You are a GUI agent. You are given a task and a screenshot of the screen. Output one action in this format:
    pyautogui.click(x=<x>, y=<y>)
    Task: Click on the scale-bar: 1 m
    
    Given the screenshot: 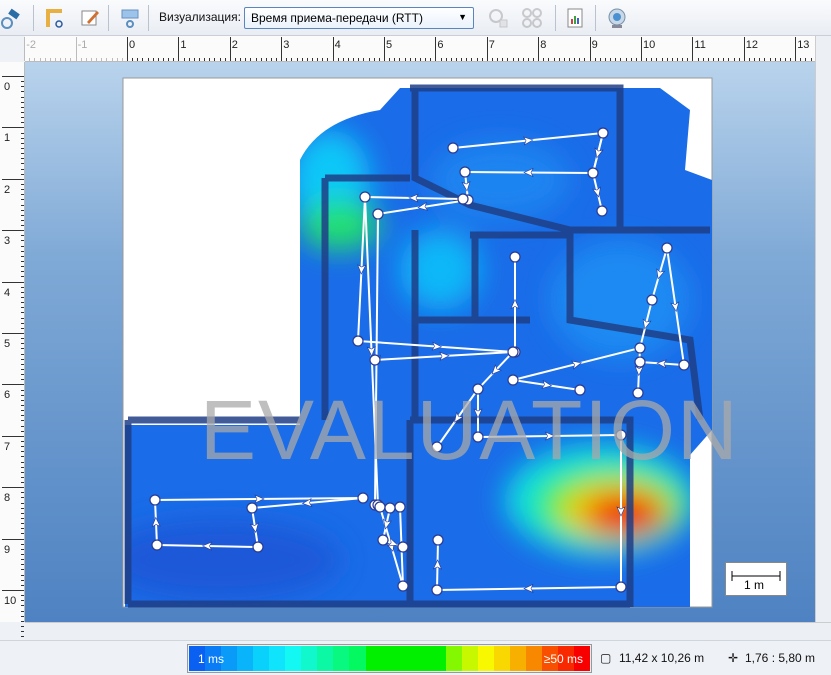 What is the action you would take?
    pyautogui.click(x=756, y=579)
    